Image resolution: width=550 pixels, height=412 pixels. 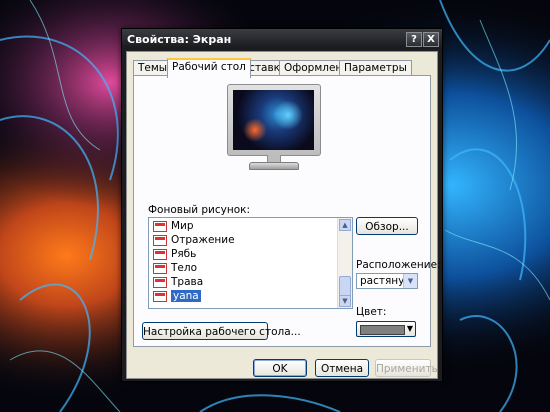 What do you see at coordinates (375, 68) in the screenshot?
I see `tab-settings: Параметры` at bounding box center [375, 68].